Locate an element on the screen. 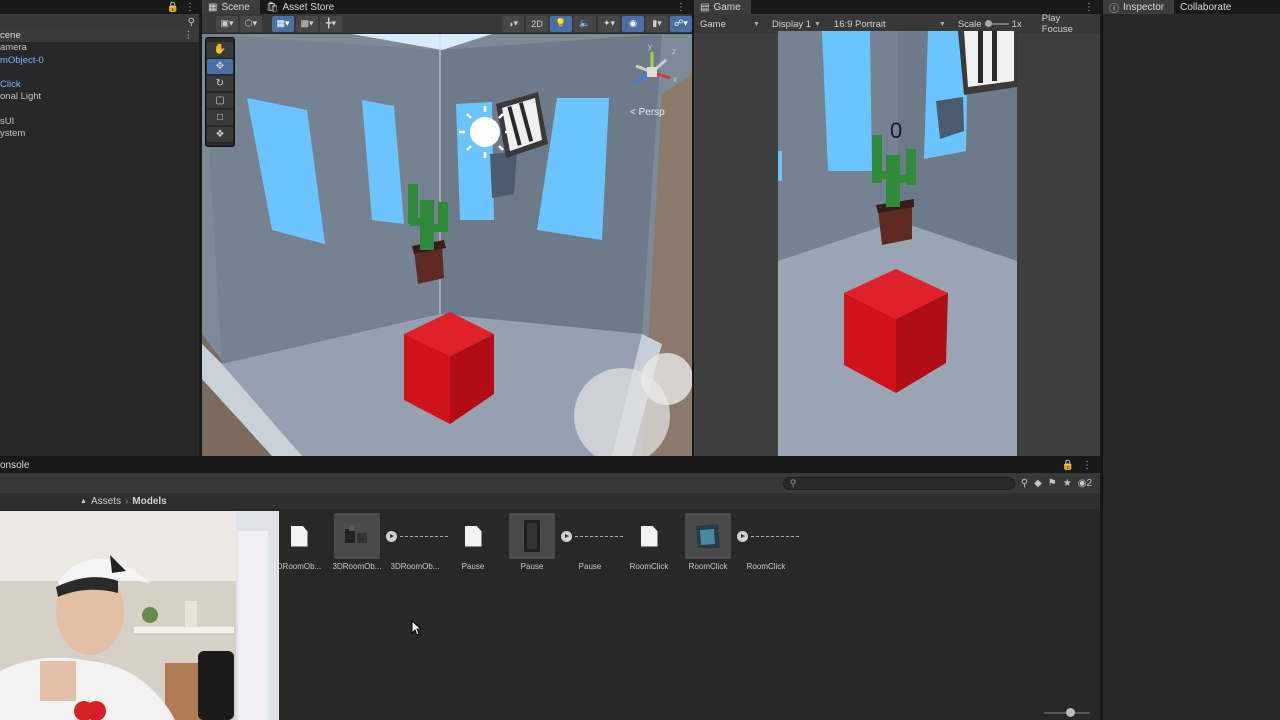 The height and width of the screenshot is (720, 1280). hierarchy-item: amera is located at coordinates (99, 48).